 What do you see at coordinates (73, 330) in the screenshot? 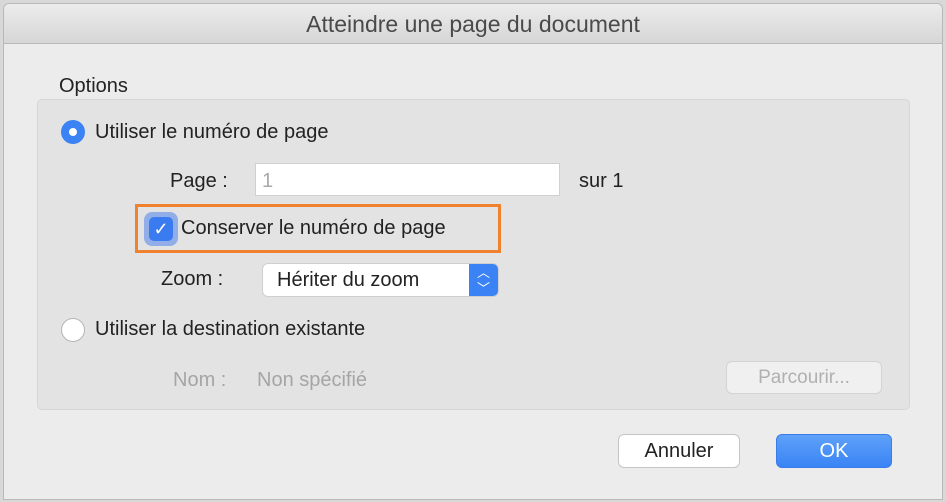
I see `radio-use-destination` at bounding box center [73, 330].